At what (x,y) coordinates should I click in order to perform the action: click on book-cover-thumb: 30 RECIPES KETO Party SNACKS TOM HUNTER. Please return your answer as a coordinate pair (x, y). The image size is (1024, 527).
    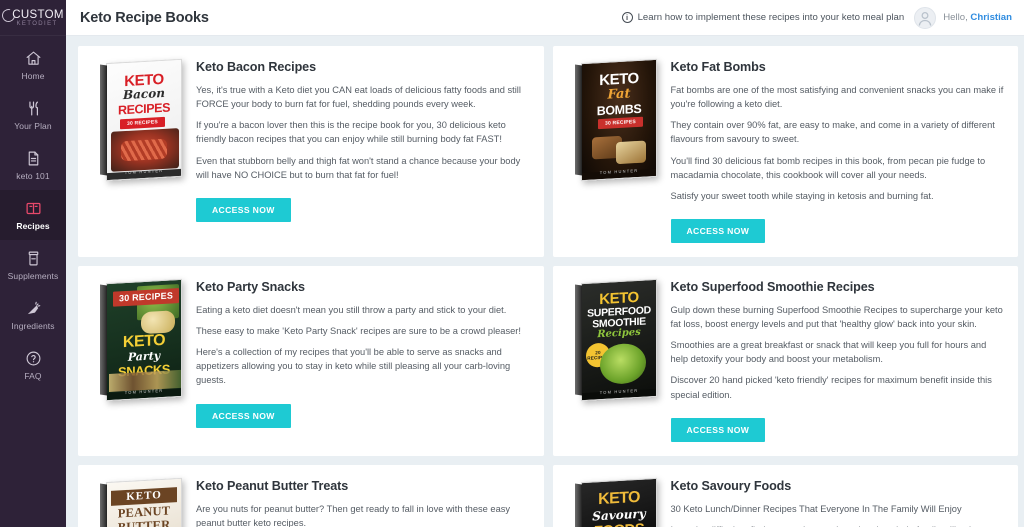
    Looking at the image, I should click on (142, 360).